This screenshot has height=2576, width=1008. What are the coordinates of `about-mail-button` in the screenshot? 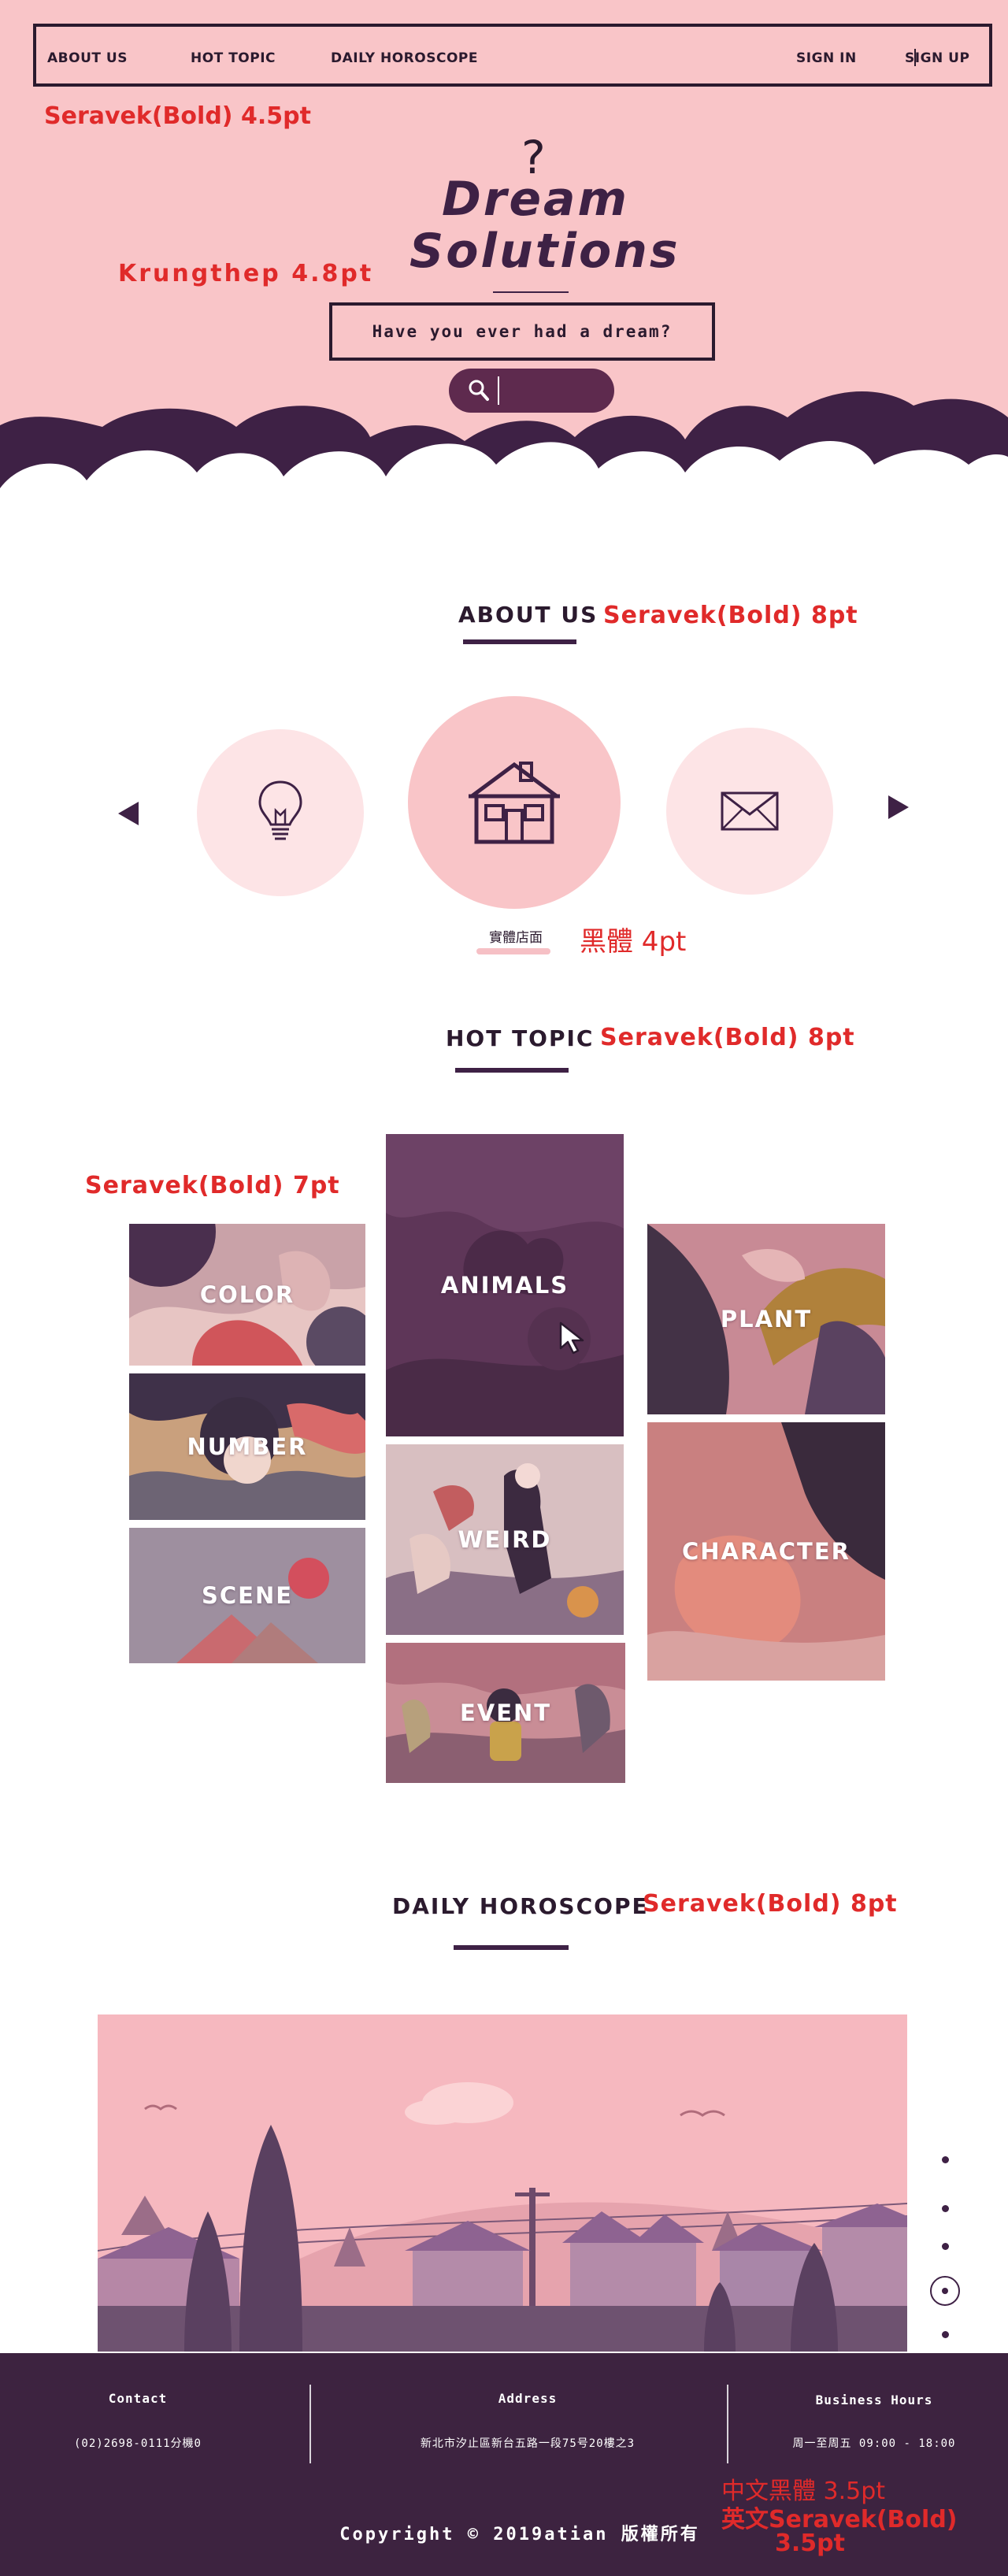 It's located at (749, 811).